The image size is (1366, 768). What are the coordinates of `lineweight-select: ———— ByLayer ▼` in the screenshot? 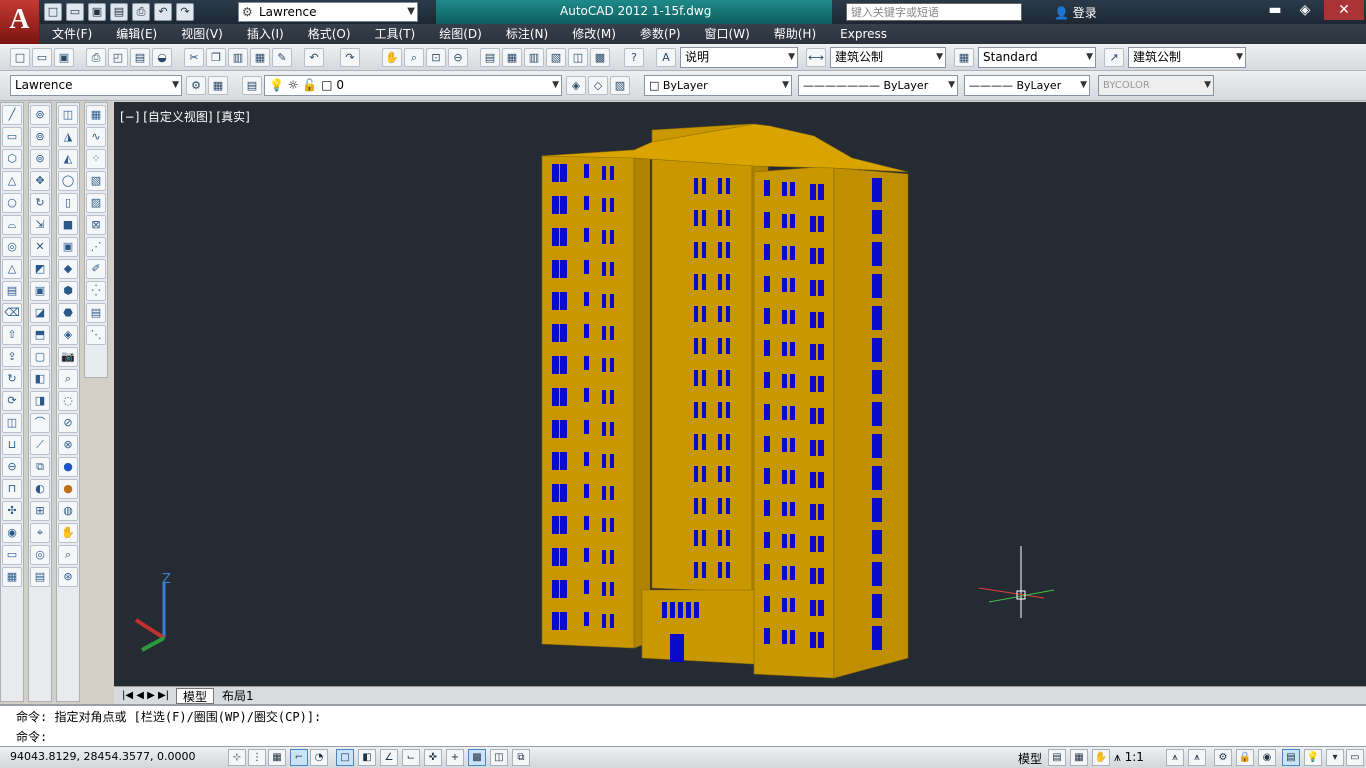 It's located at (1027, 85).